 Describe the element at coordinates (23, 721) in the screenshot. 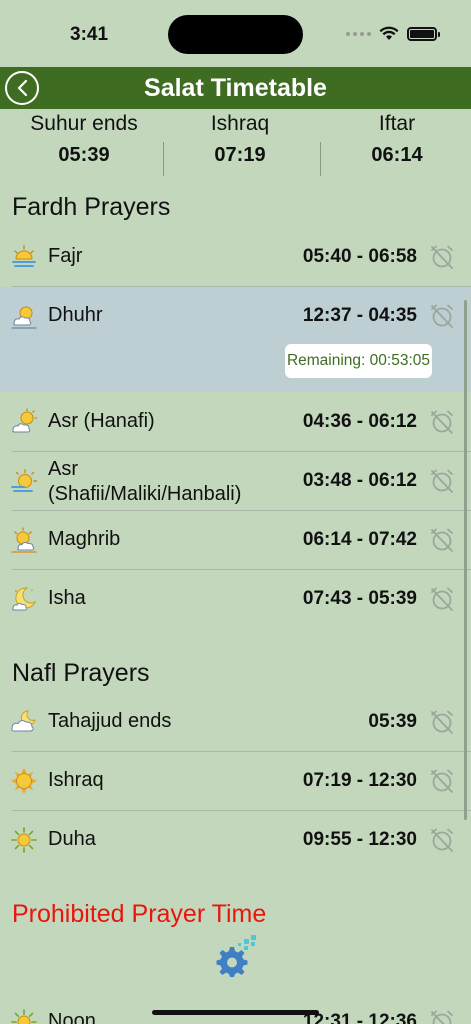

I see `moon-cloud-icon` at that location.